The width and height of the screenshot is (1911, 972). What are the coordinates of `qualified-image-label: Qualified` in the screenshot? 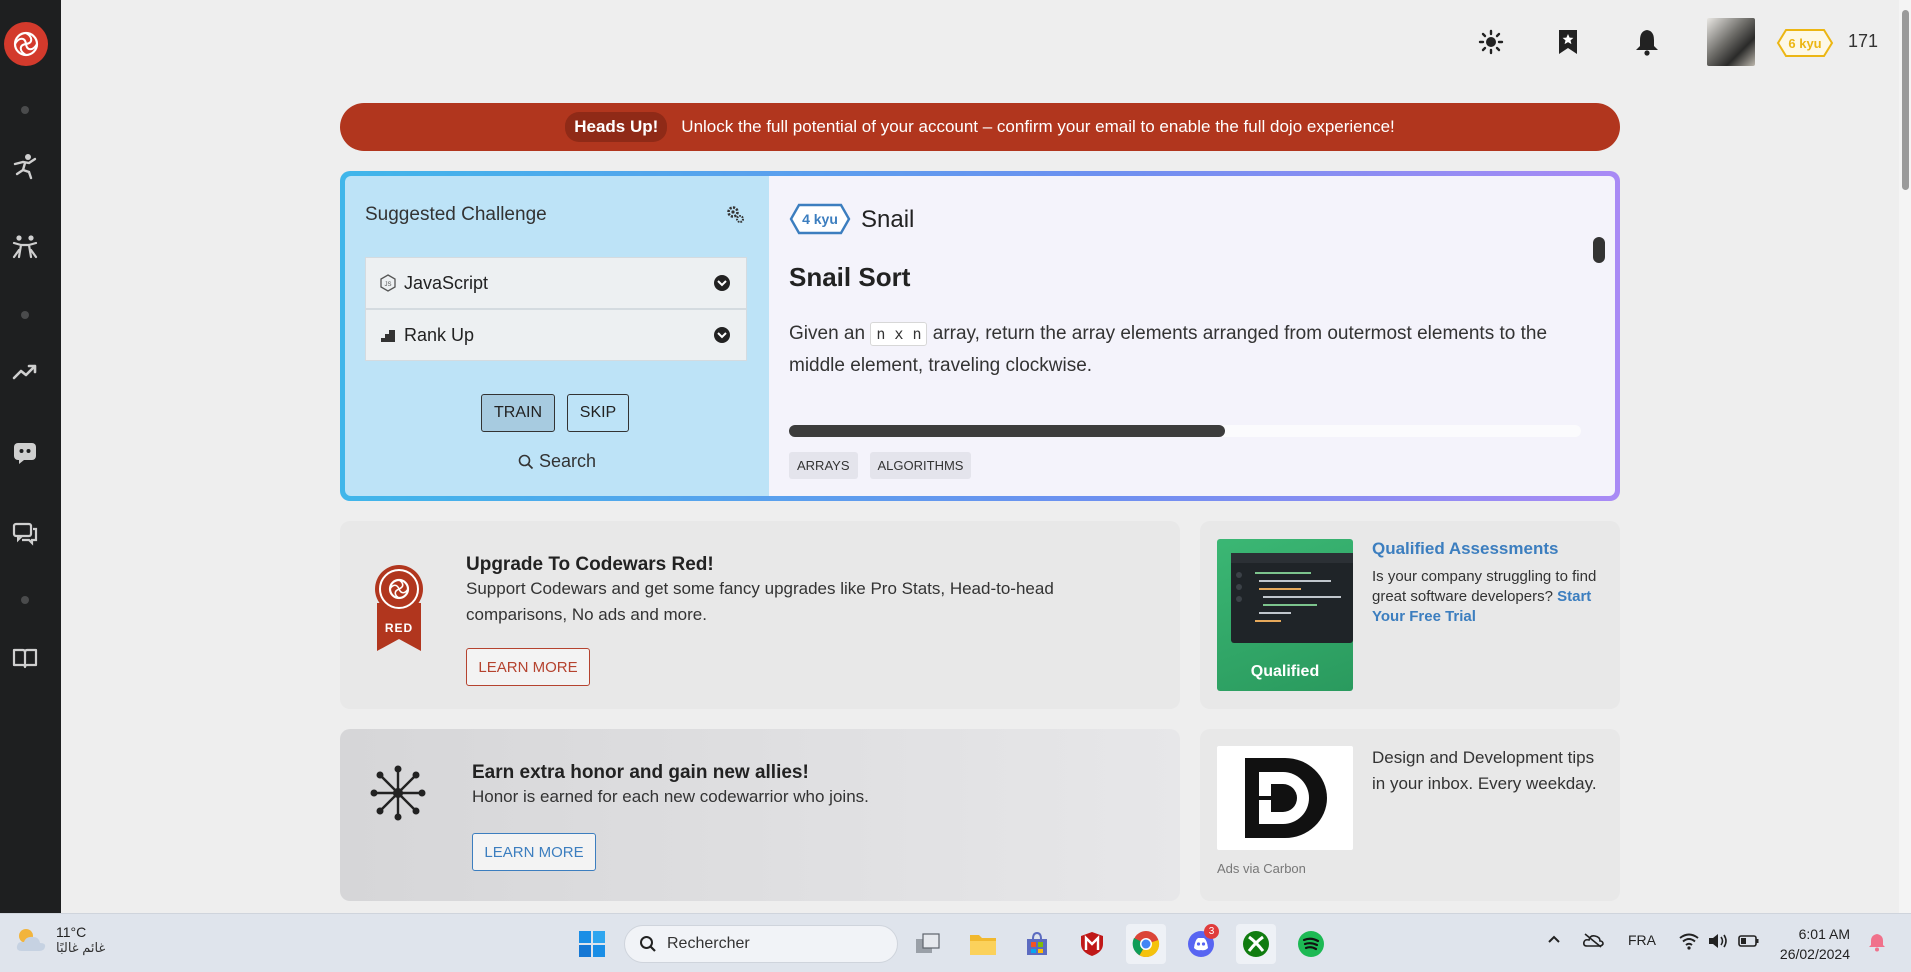 It's located at (1285, 671).